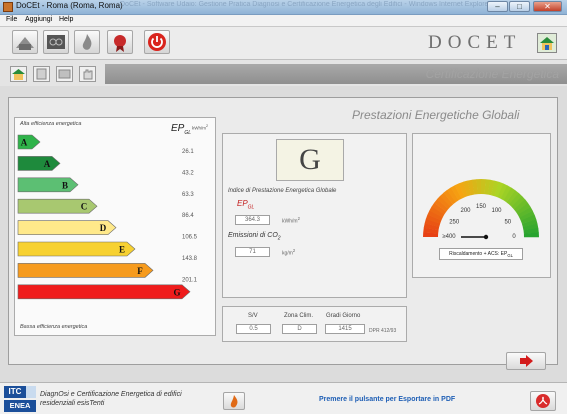 This screenshot has height=414, width=567. Describe the element at coordinates (103, 228) in the screenshot. I see `energy-class-letter: D` at that location.